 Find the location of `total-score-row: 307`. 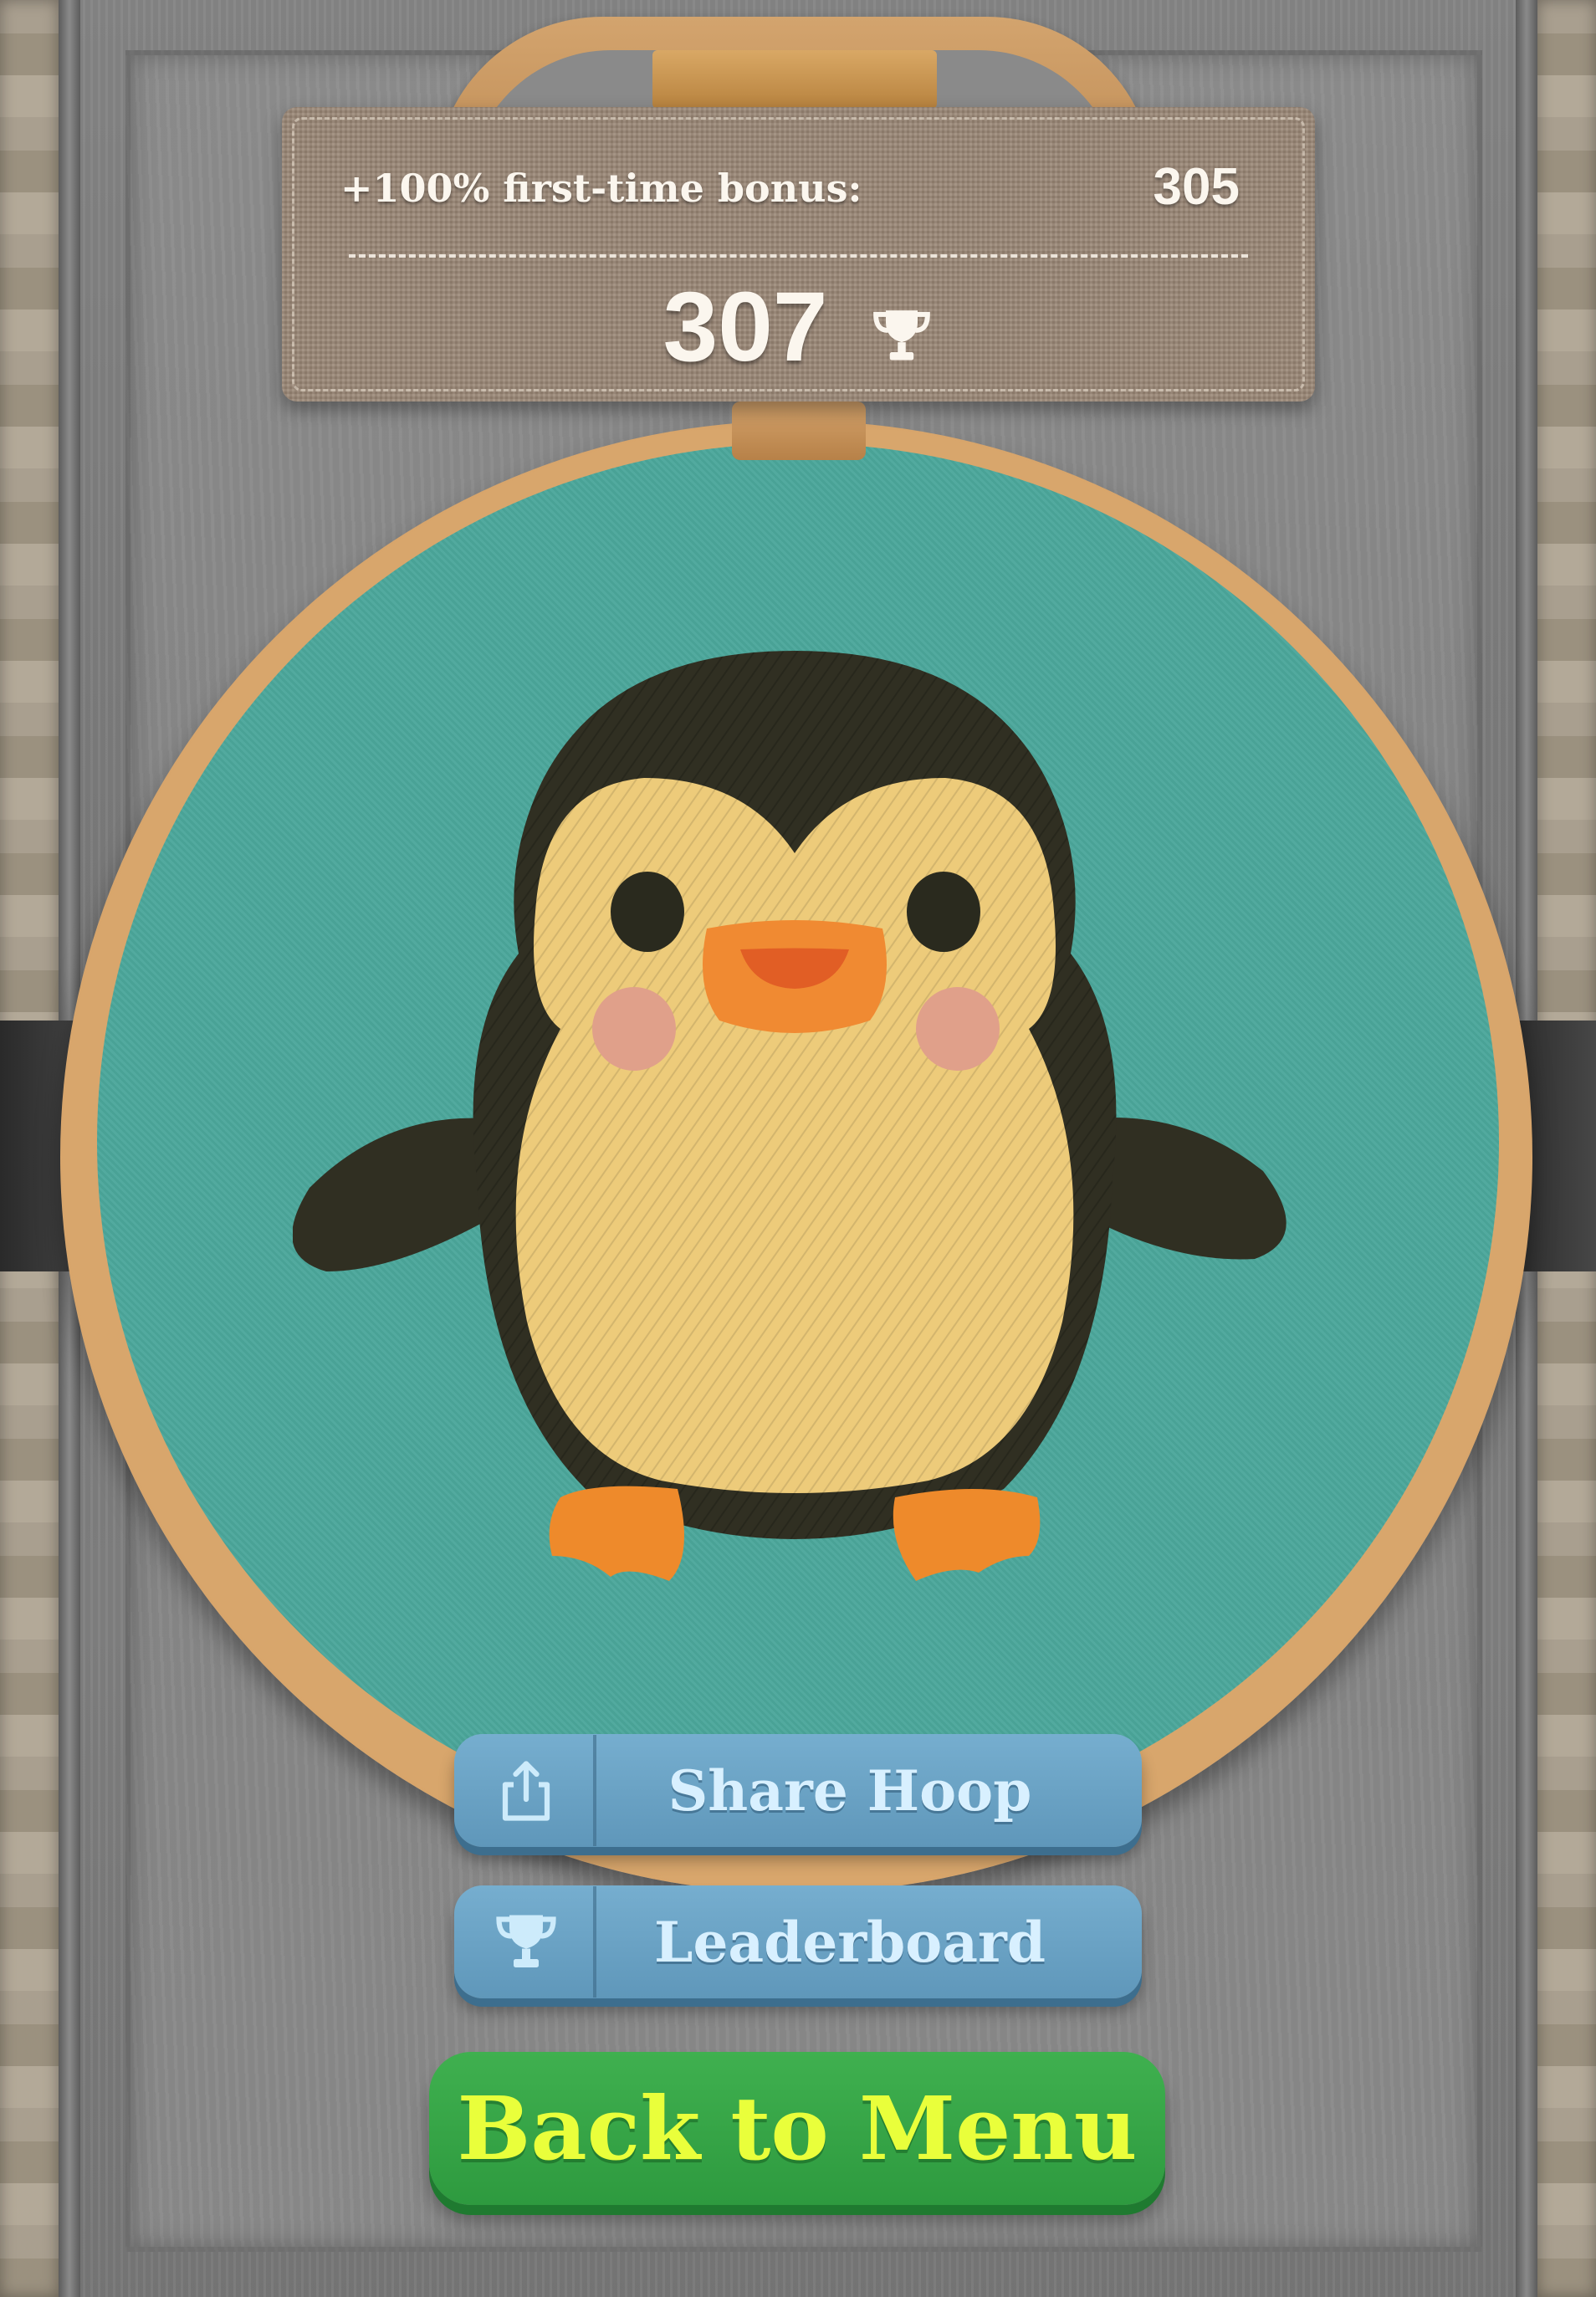

total-score-row: 307 is located at coordinates (799, 330).